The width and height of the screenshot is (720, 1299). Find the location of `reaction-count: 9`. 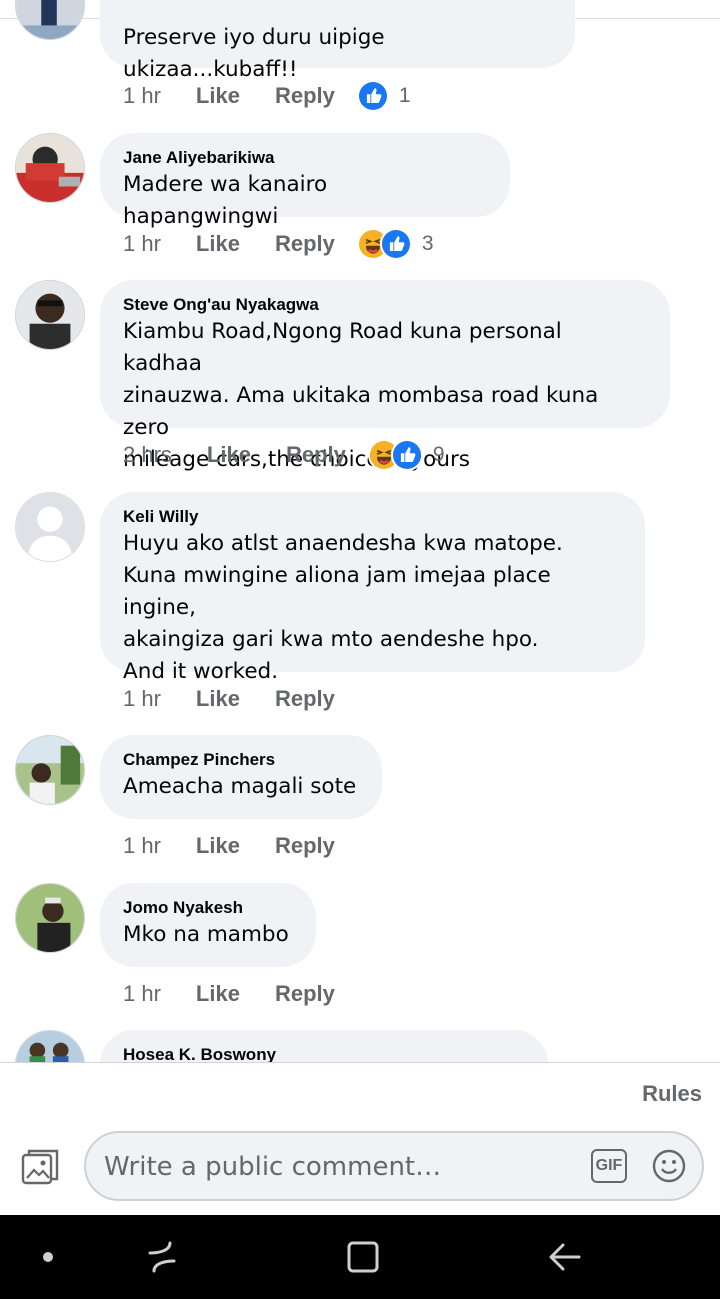

reaction-count: 9 is located at coordinates (438, 454).